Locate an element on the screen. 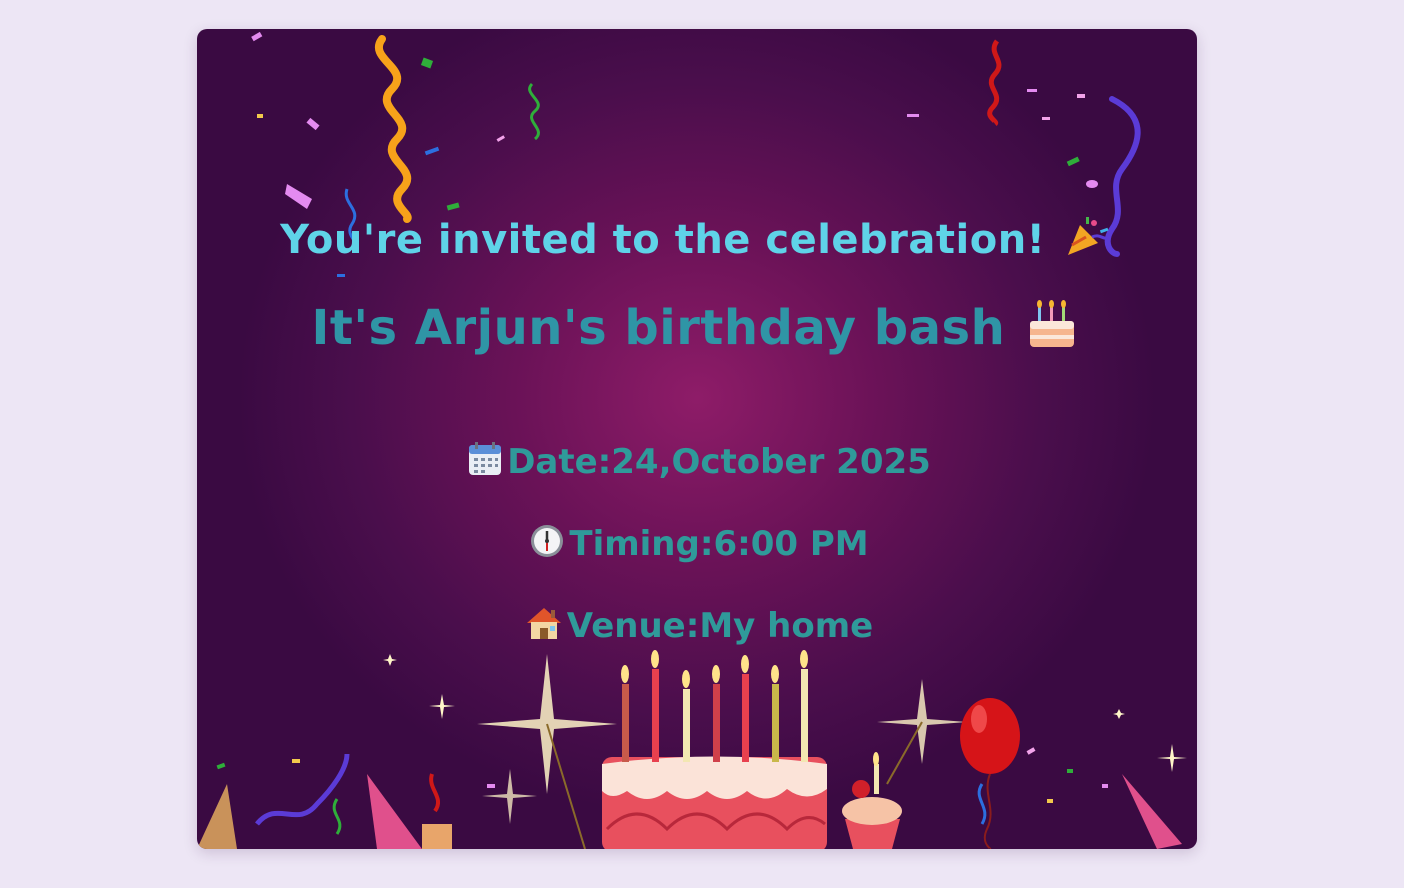  house-icon is located at coordinates (544, 627).